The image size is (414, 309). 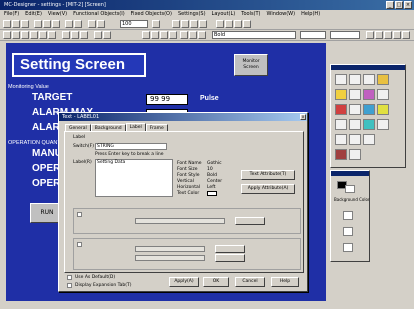 I want to click on close-button: ×, so click(x=408, y=5).